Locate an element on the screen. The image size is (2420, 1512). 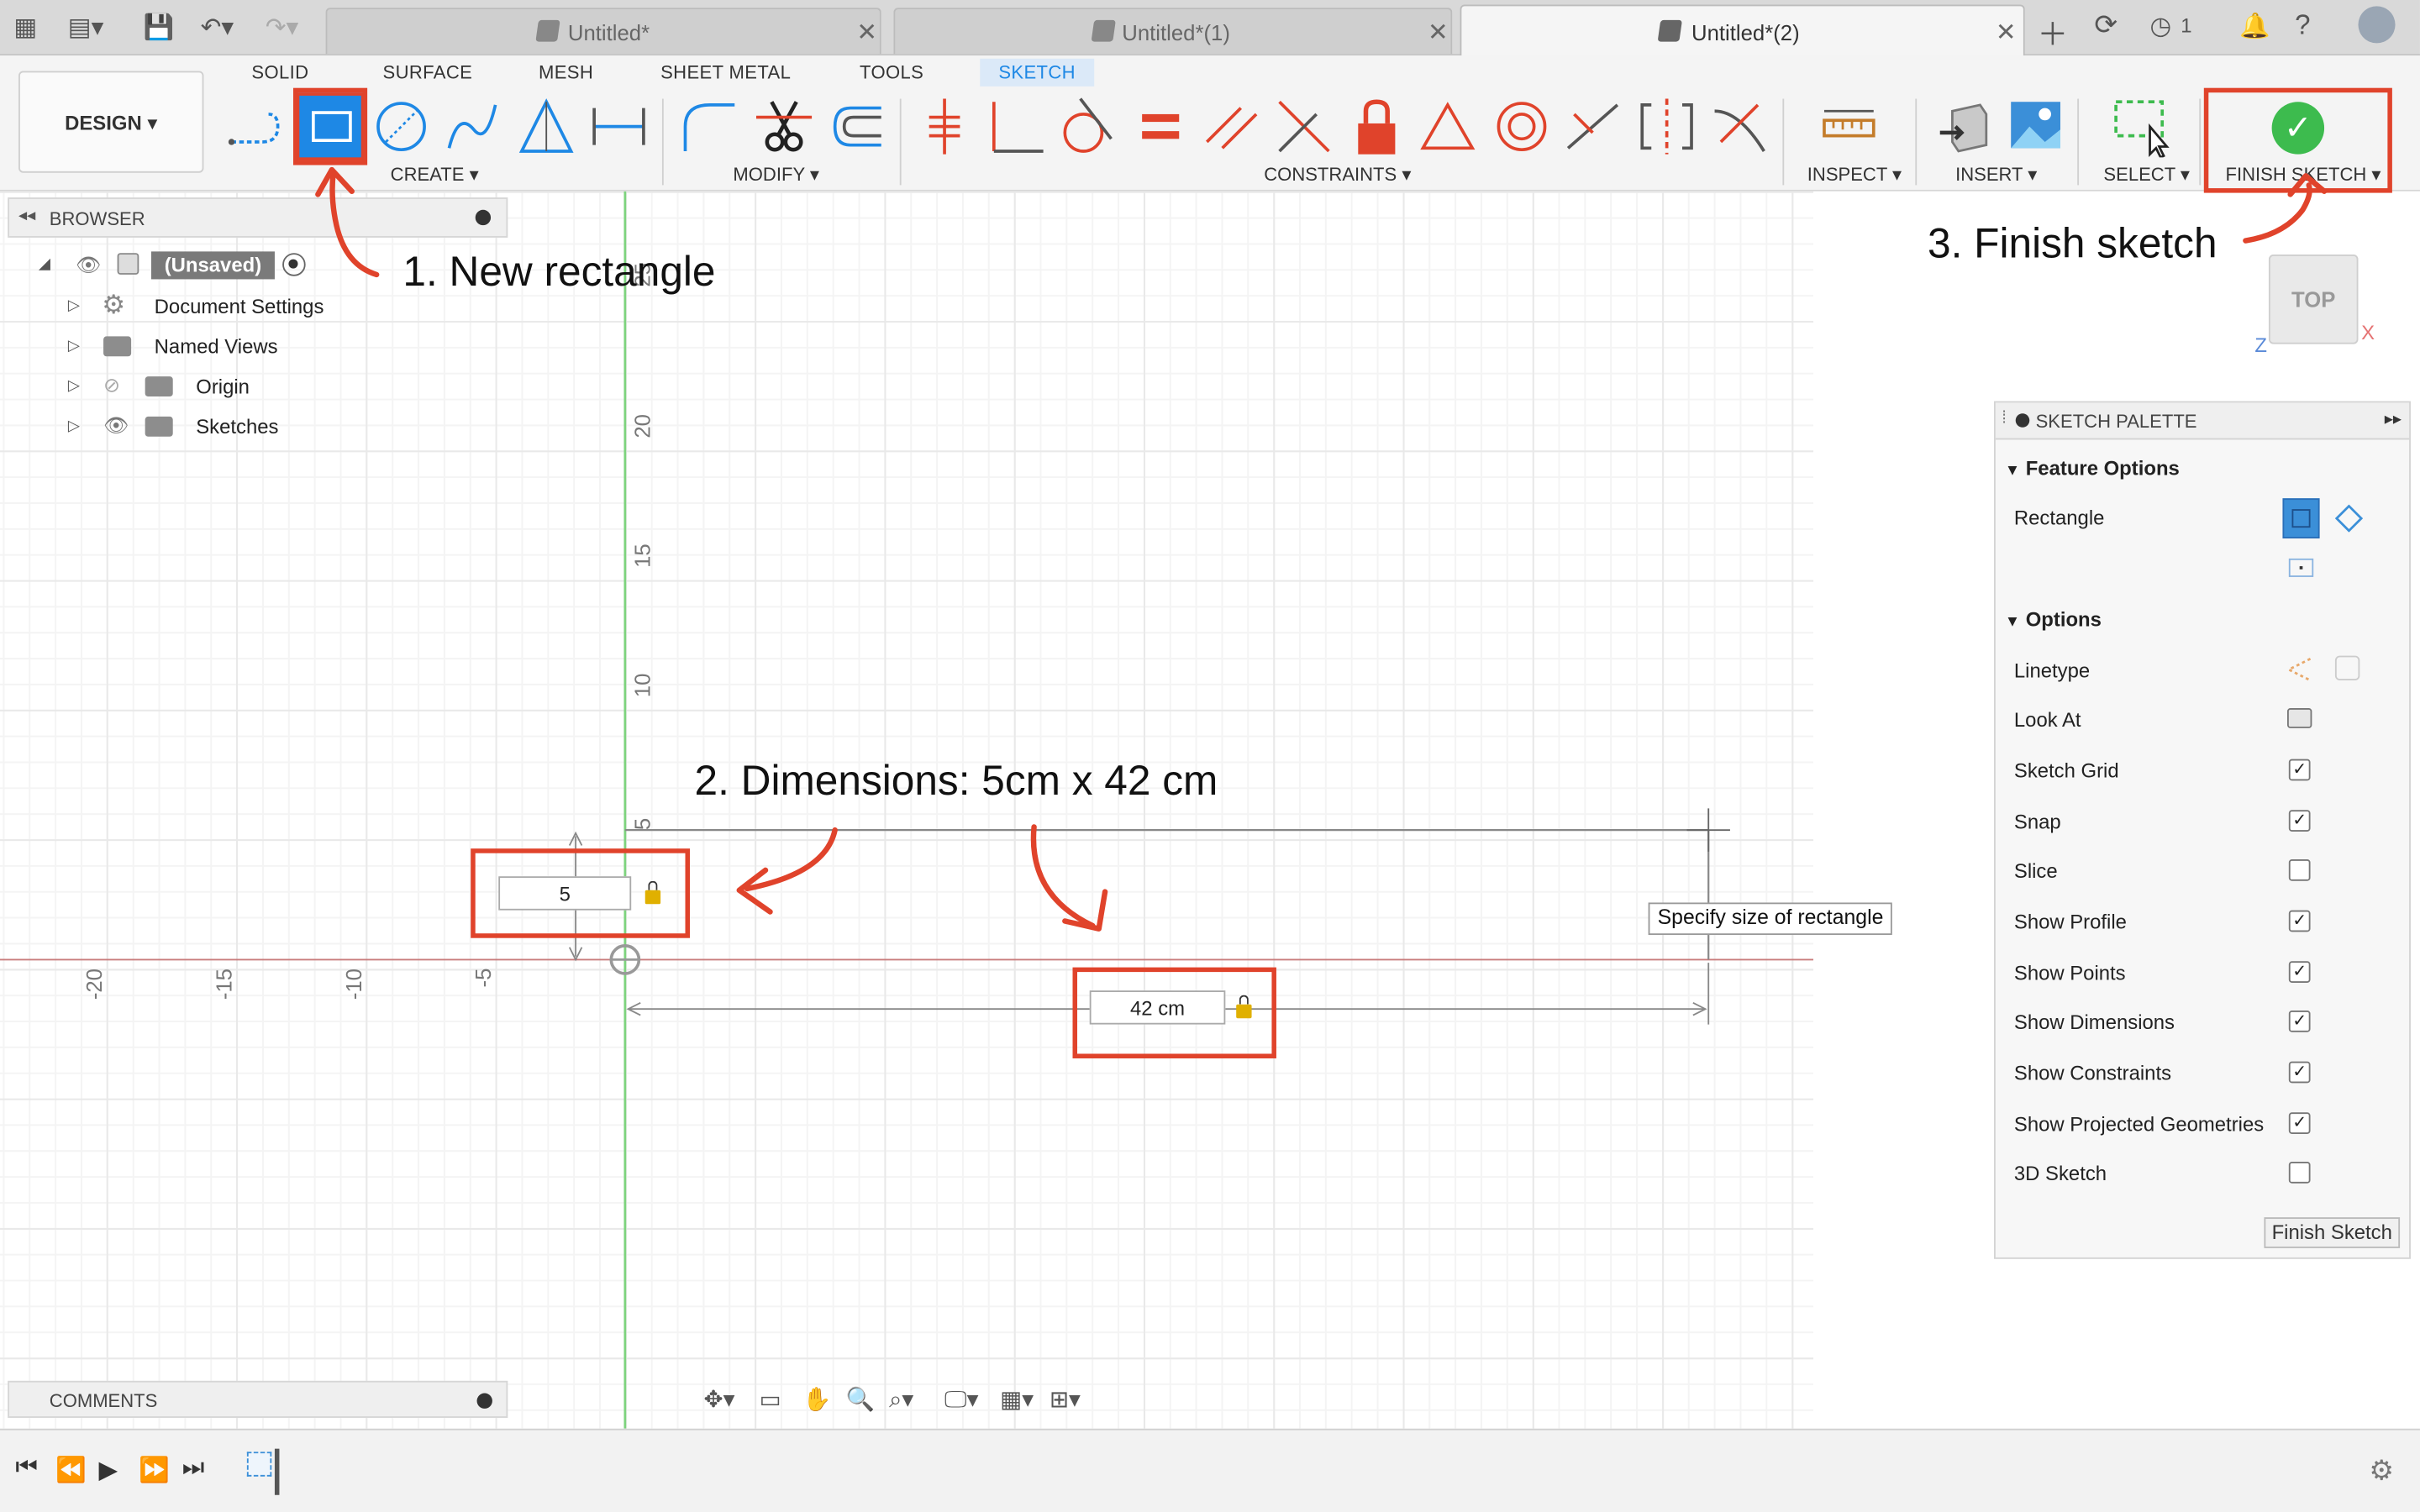
tab-untitled-1: Untitled*(1) ✕ is located at coordinates (1173, 31).